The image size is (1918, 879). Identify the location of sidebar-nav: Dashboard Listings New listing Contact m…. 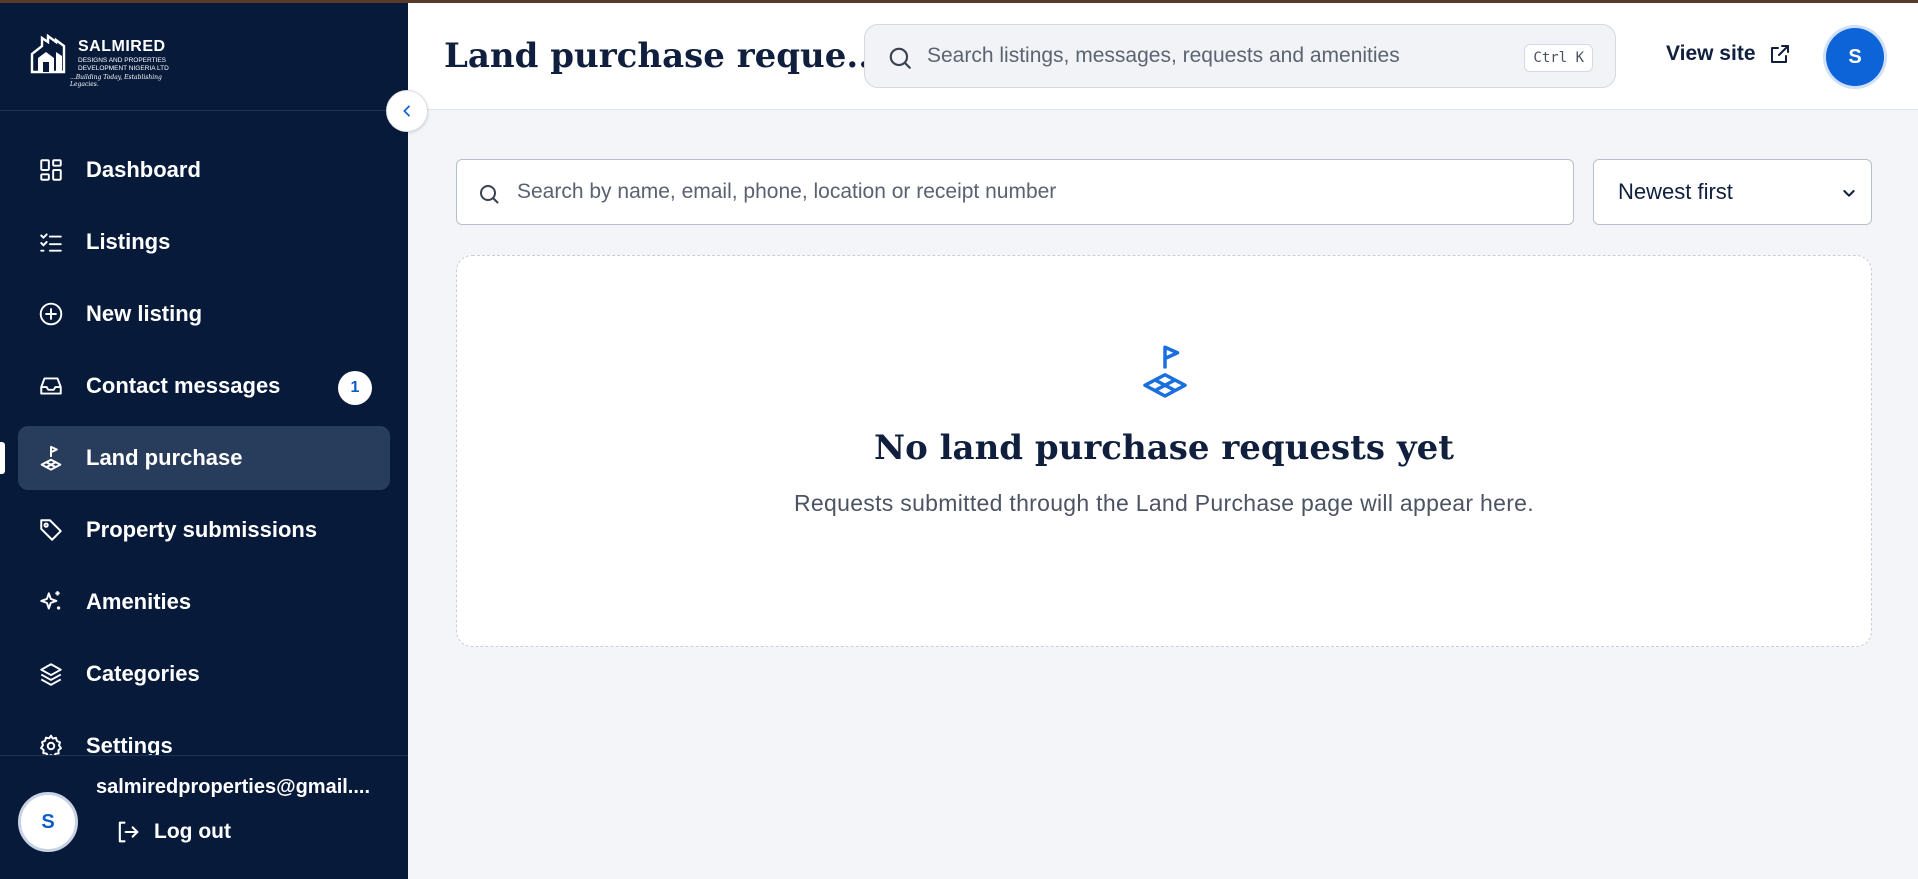
(195, 462).